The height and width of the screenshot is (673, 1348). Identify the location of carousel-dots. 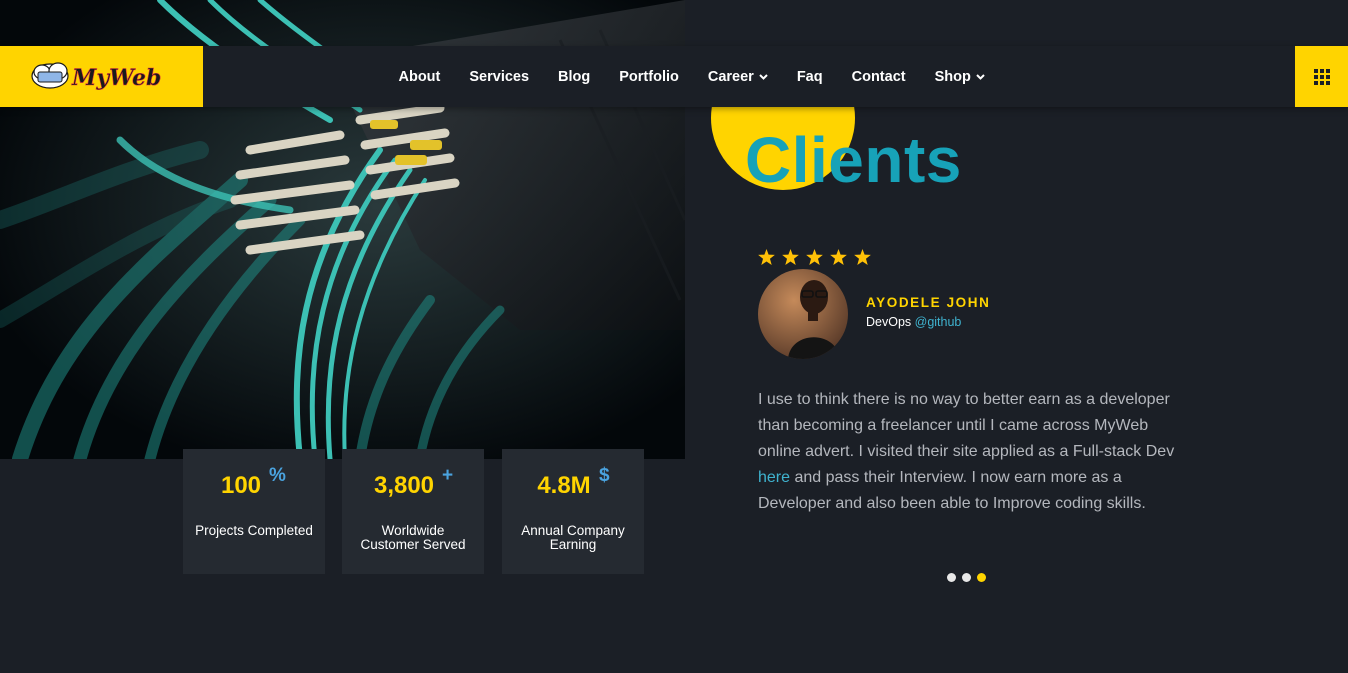
(966, 577).